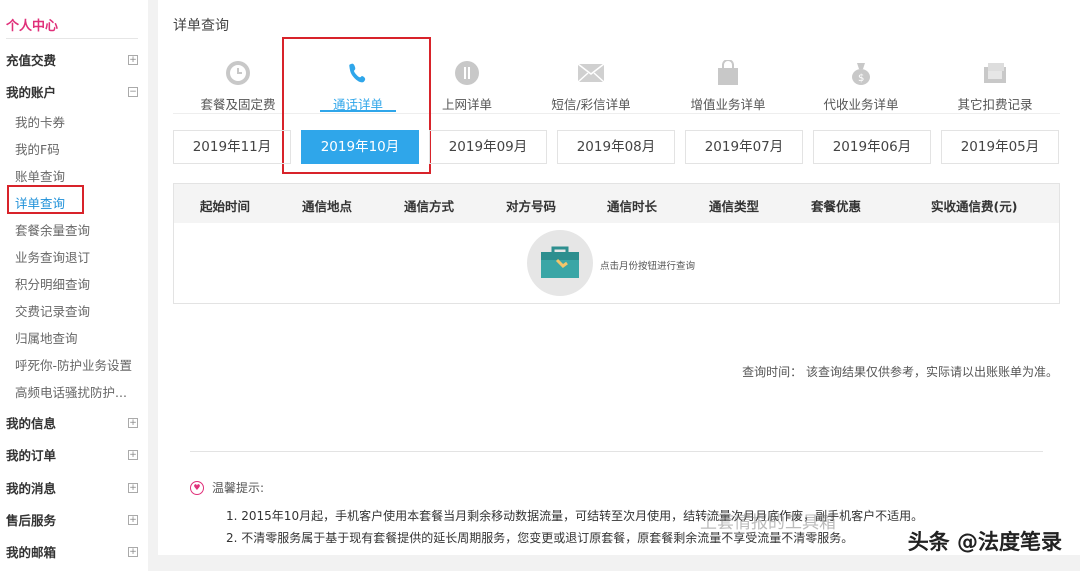 The height and width of the screenshot is (571, 1080). I want to click on group-label: 我的信息, so click(31, 423).